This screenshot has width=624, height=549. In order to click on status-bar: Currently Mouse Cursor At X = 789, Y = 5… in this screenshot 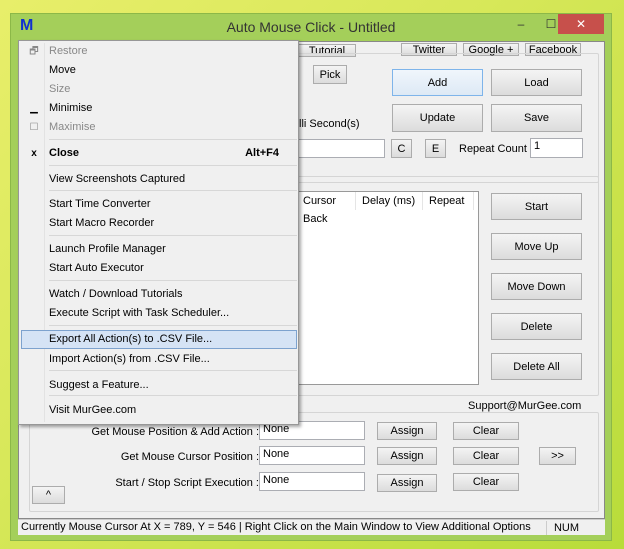, I will do `click(311, 527)`.